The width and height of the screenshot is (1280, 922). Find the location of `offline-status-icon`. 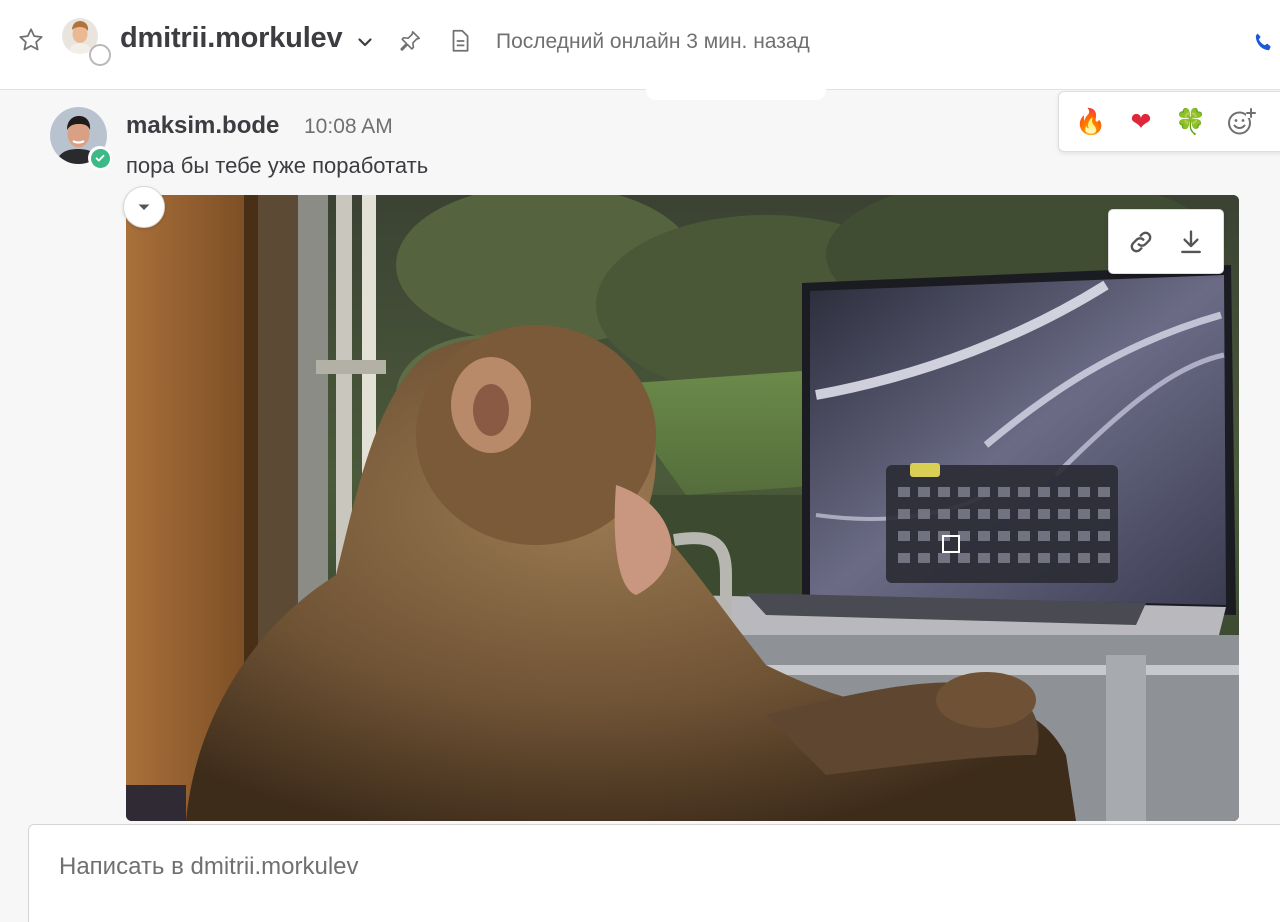

offline-status-icon is located at coordinates (100, 55).